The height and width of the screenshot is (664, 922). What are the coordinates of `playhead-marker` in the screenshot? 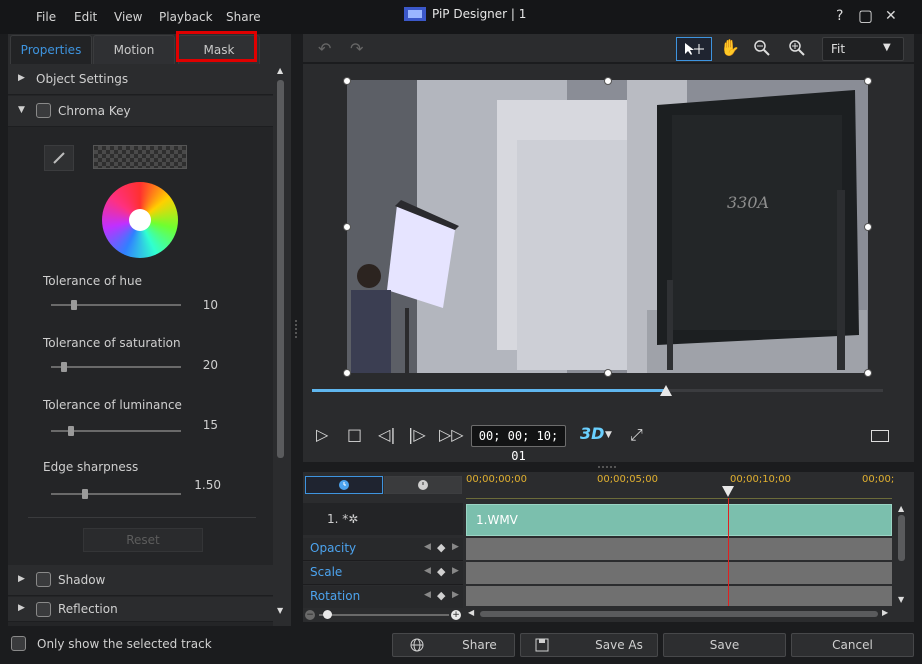 It's located at (728, 492).